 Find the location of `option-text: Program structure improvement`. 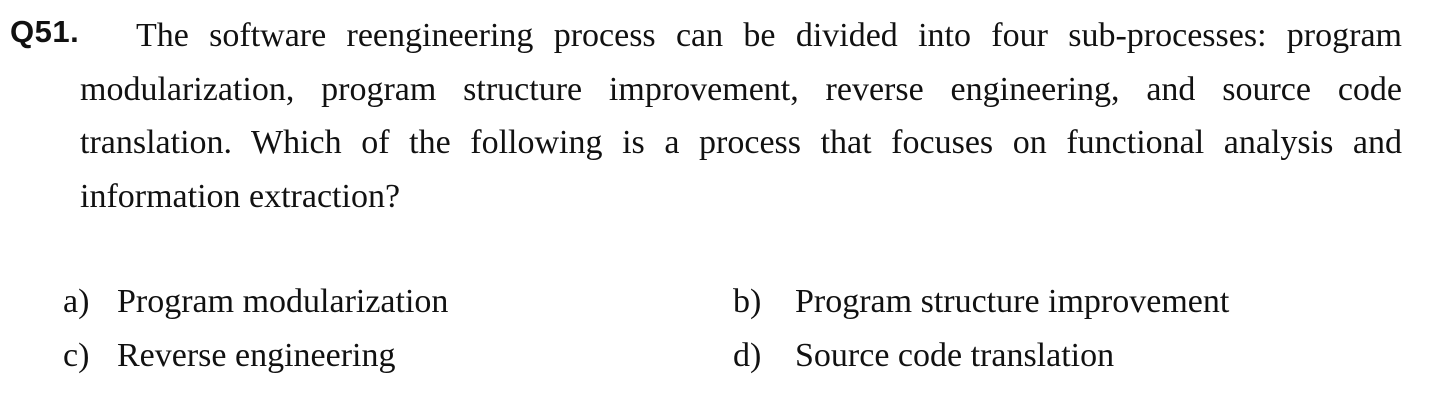

option-text: Program structure improvement is located at coordinates (1012, 301).